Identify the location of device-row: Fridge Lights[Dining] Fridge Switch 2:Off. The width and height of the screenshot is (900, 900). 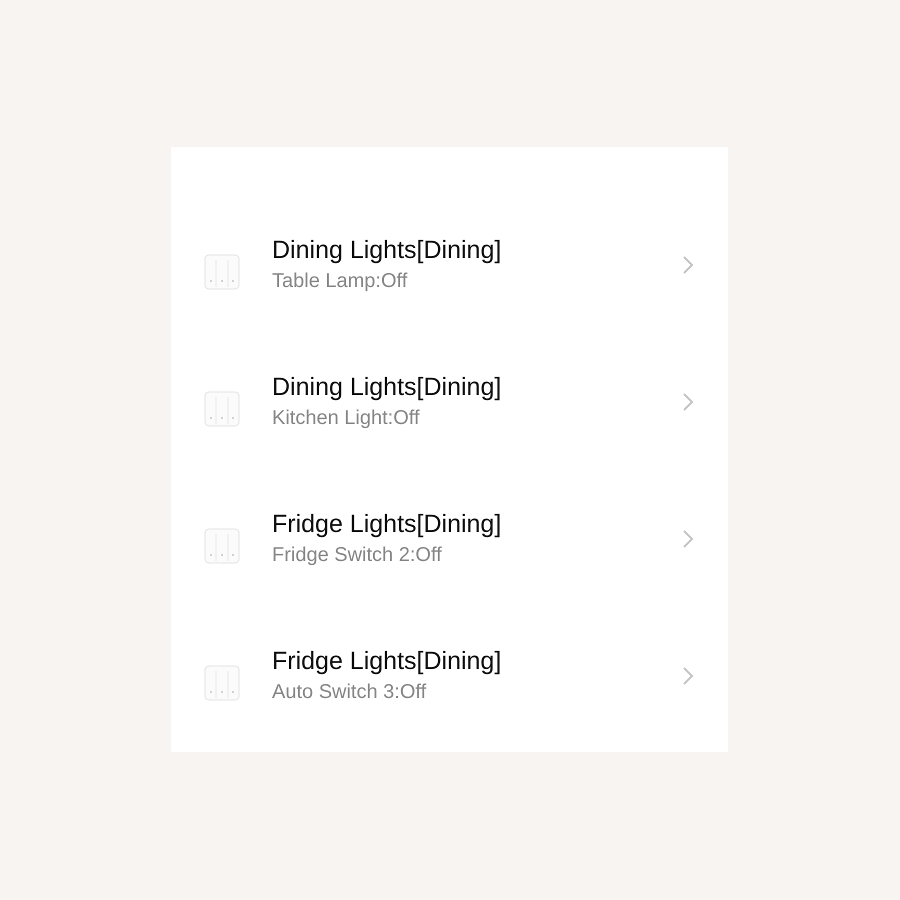
(449, 538).